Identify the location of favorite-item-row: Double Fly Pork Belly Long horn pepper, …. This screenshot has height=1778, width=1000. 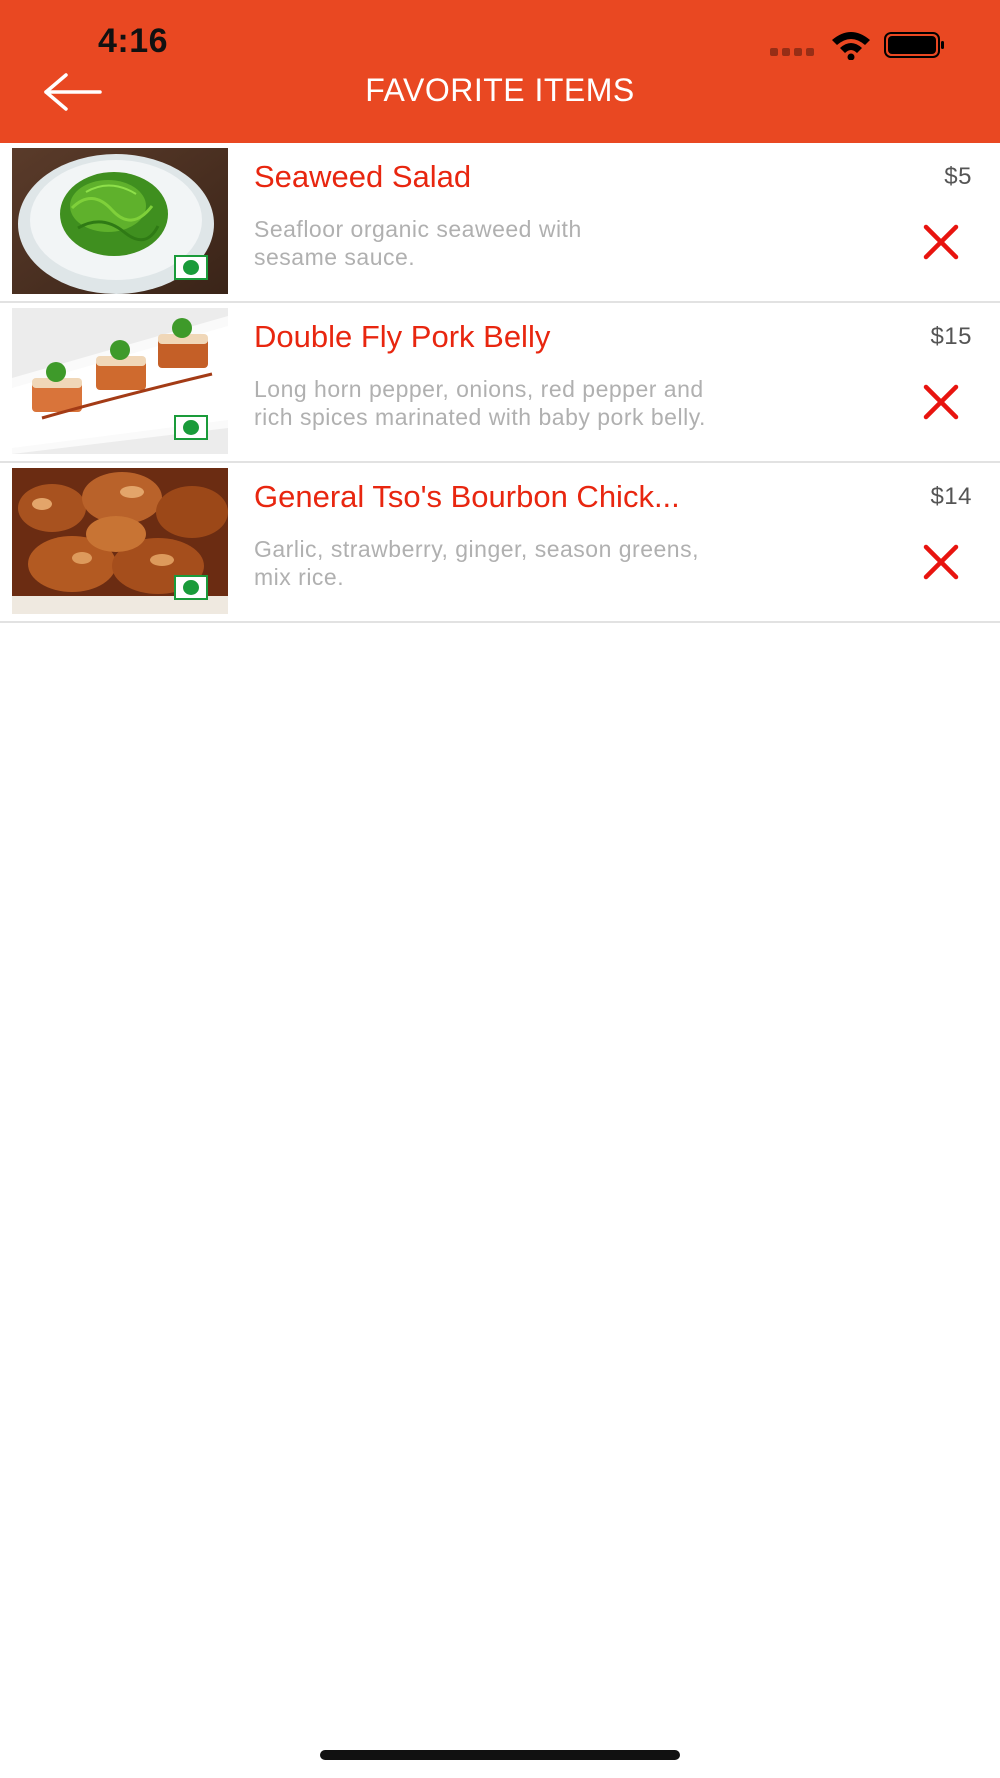
(500, 383).